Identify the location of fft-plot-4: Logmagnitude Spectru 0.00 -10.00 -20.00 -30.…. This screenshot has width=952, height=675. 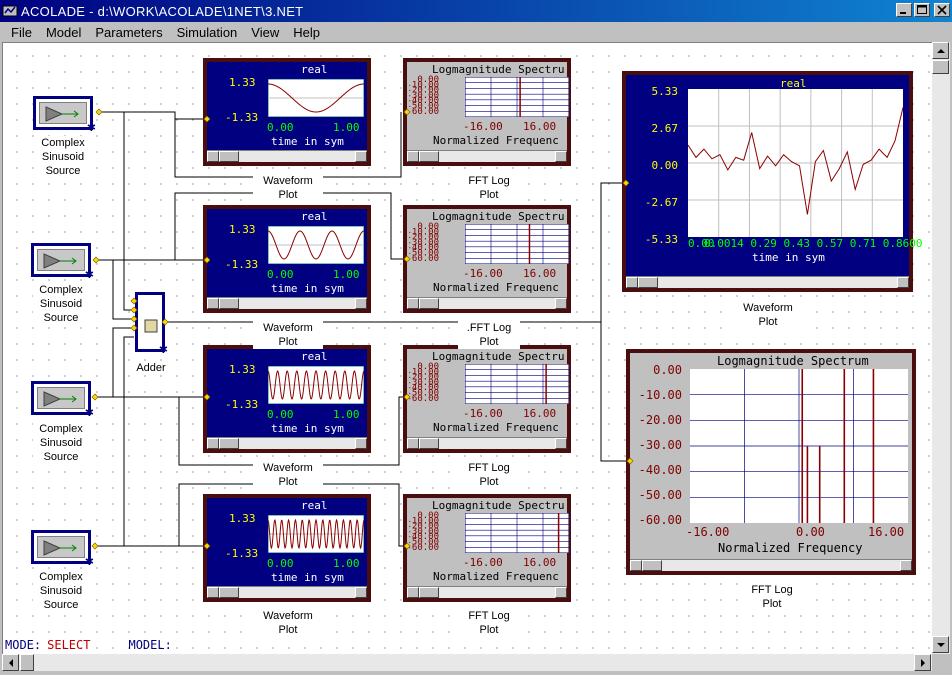
(487, 548).